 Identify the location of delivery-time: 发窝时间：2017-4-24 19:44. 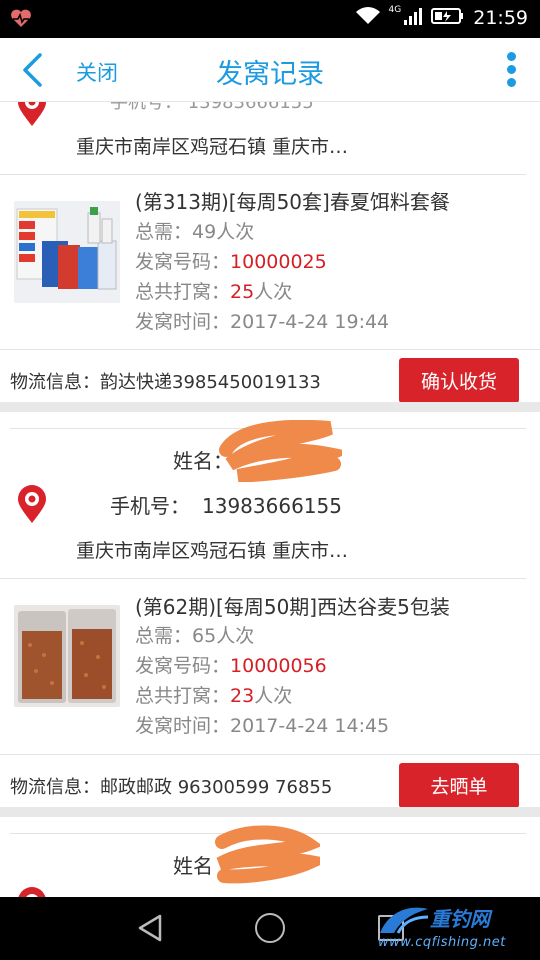
(262, 320).